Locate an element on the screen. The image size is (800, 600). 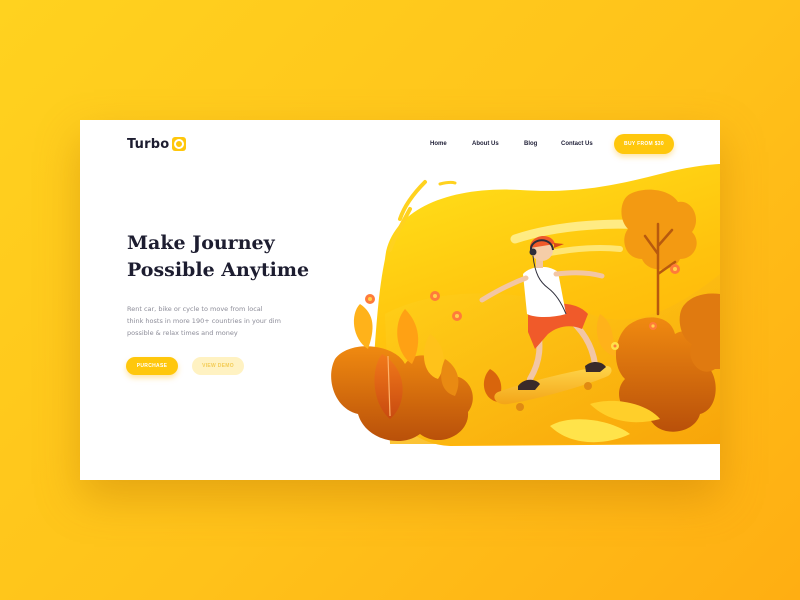
purchase-button: PURCHASE is located at coordinates (152, 366).